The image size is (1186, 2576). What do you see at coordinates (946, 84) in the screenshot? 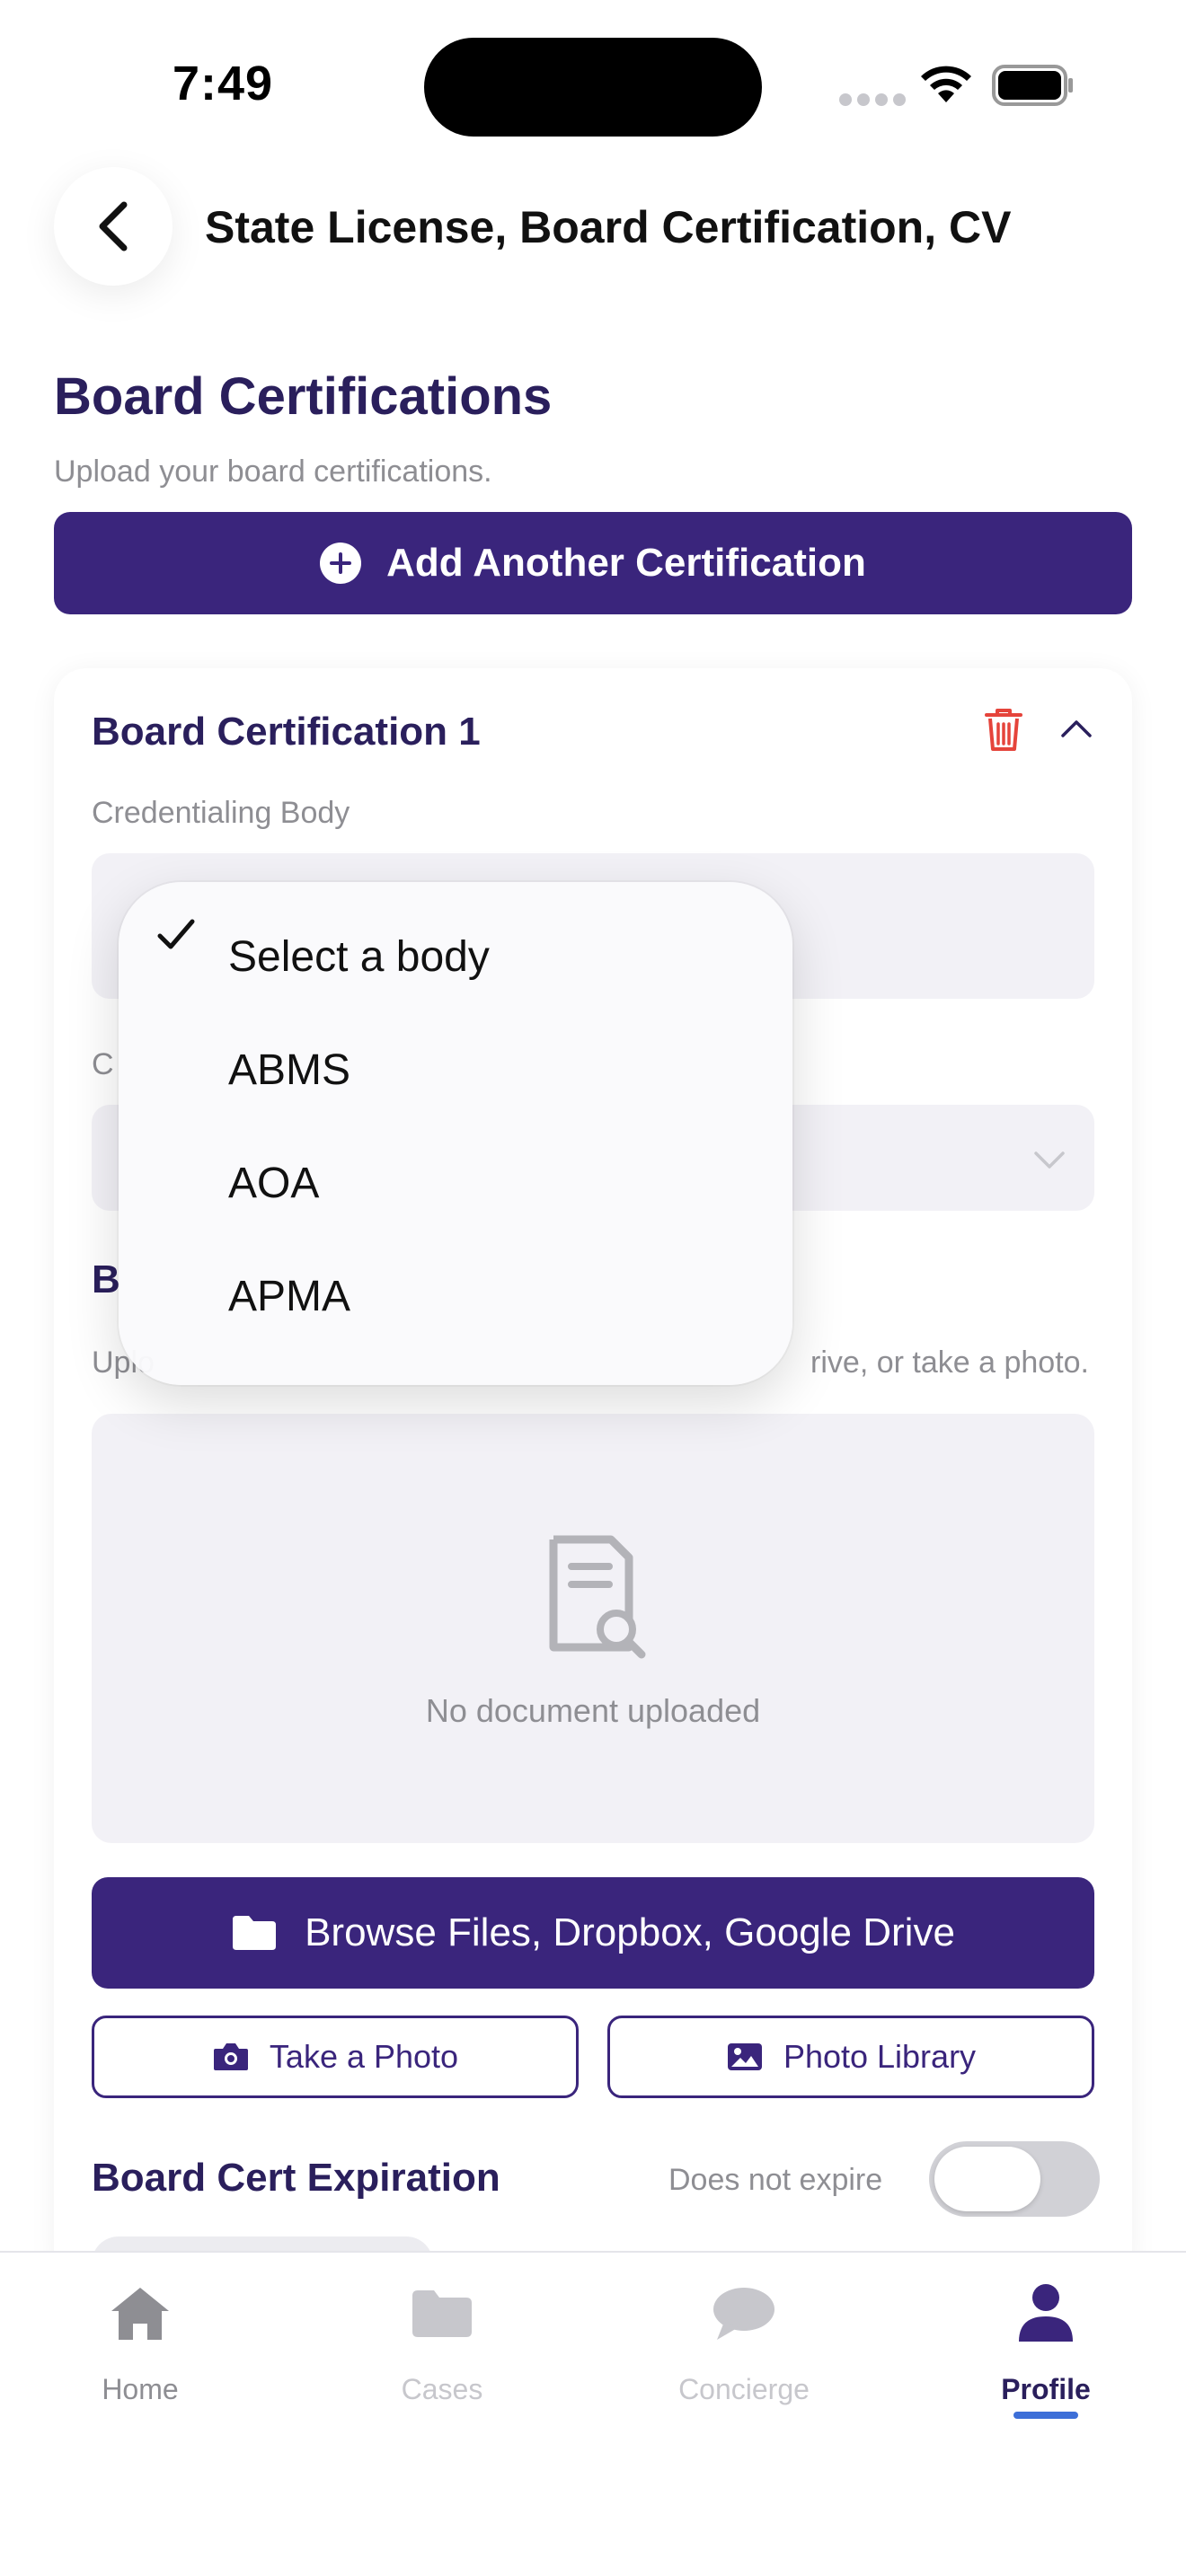
I see `wifi-icon` at bounding box center [946, 84].